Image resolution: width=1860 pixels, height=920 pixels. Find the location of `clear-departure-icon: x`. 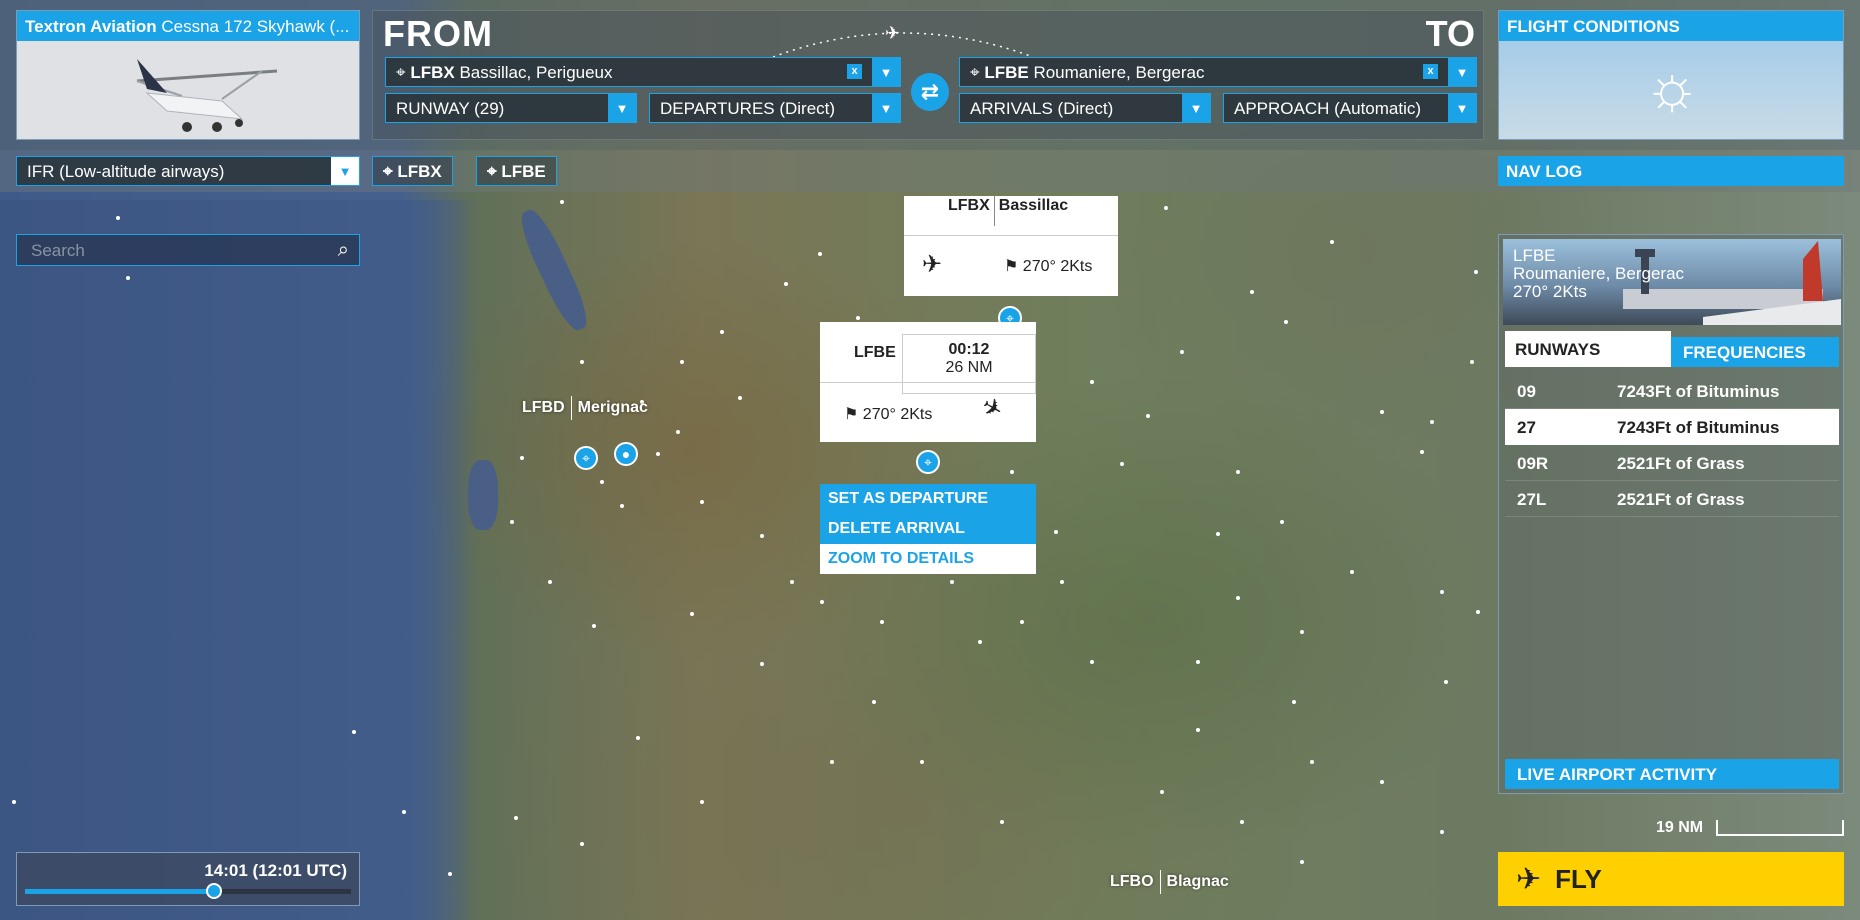

clear-departure-icon: x is located at coordinates (854, 71).